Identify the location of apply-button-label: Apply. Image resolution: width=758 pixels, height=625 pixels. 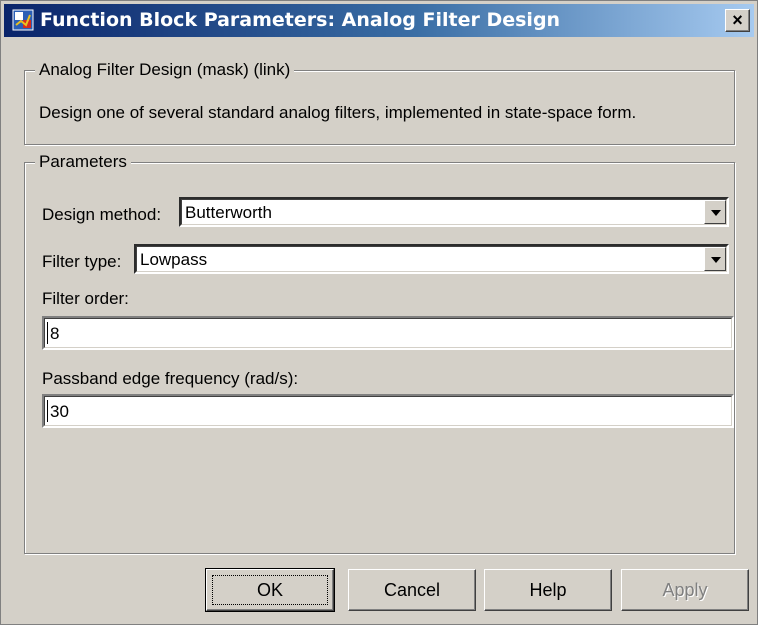
(685, 590).